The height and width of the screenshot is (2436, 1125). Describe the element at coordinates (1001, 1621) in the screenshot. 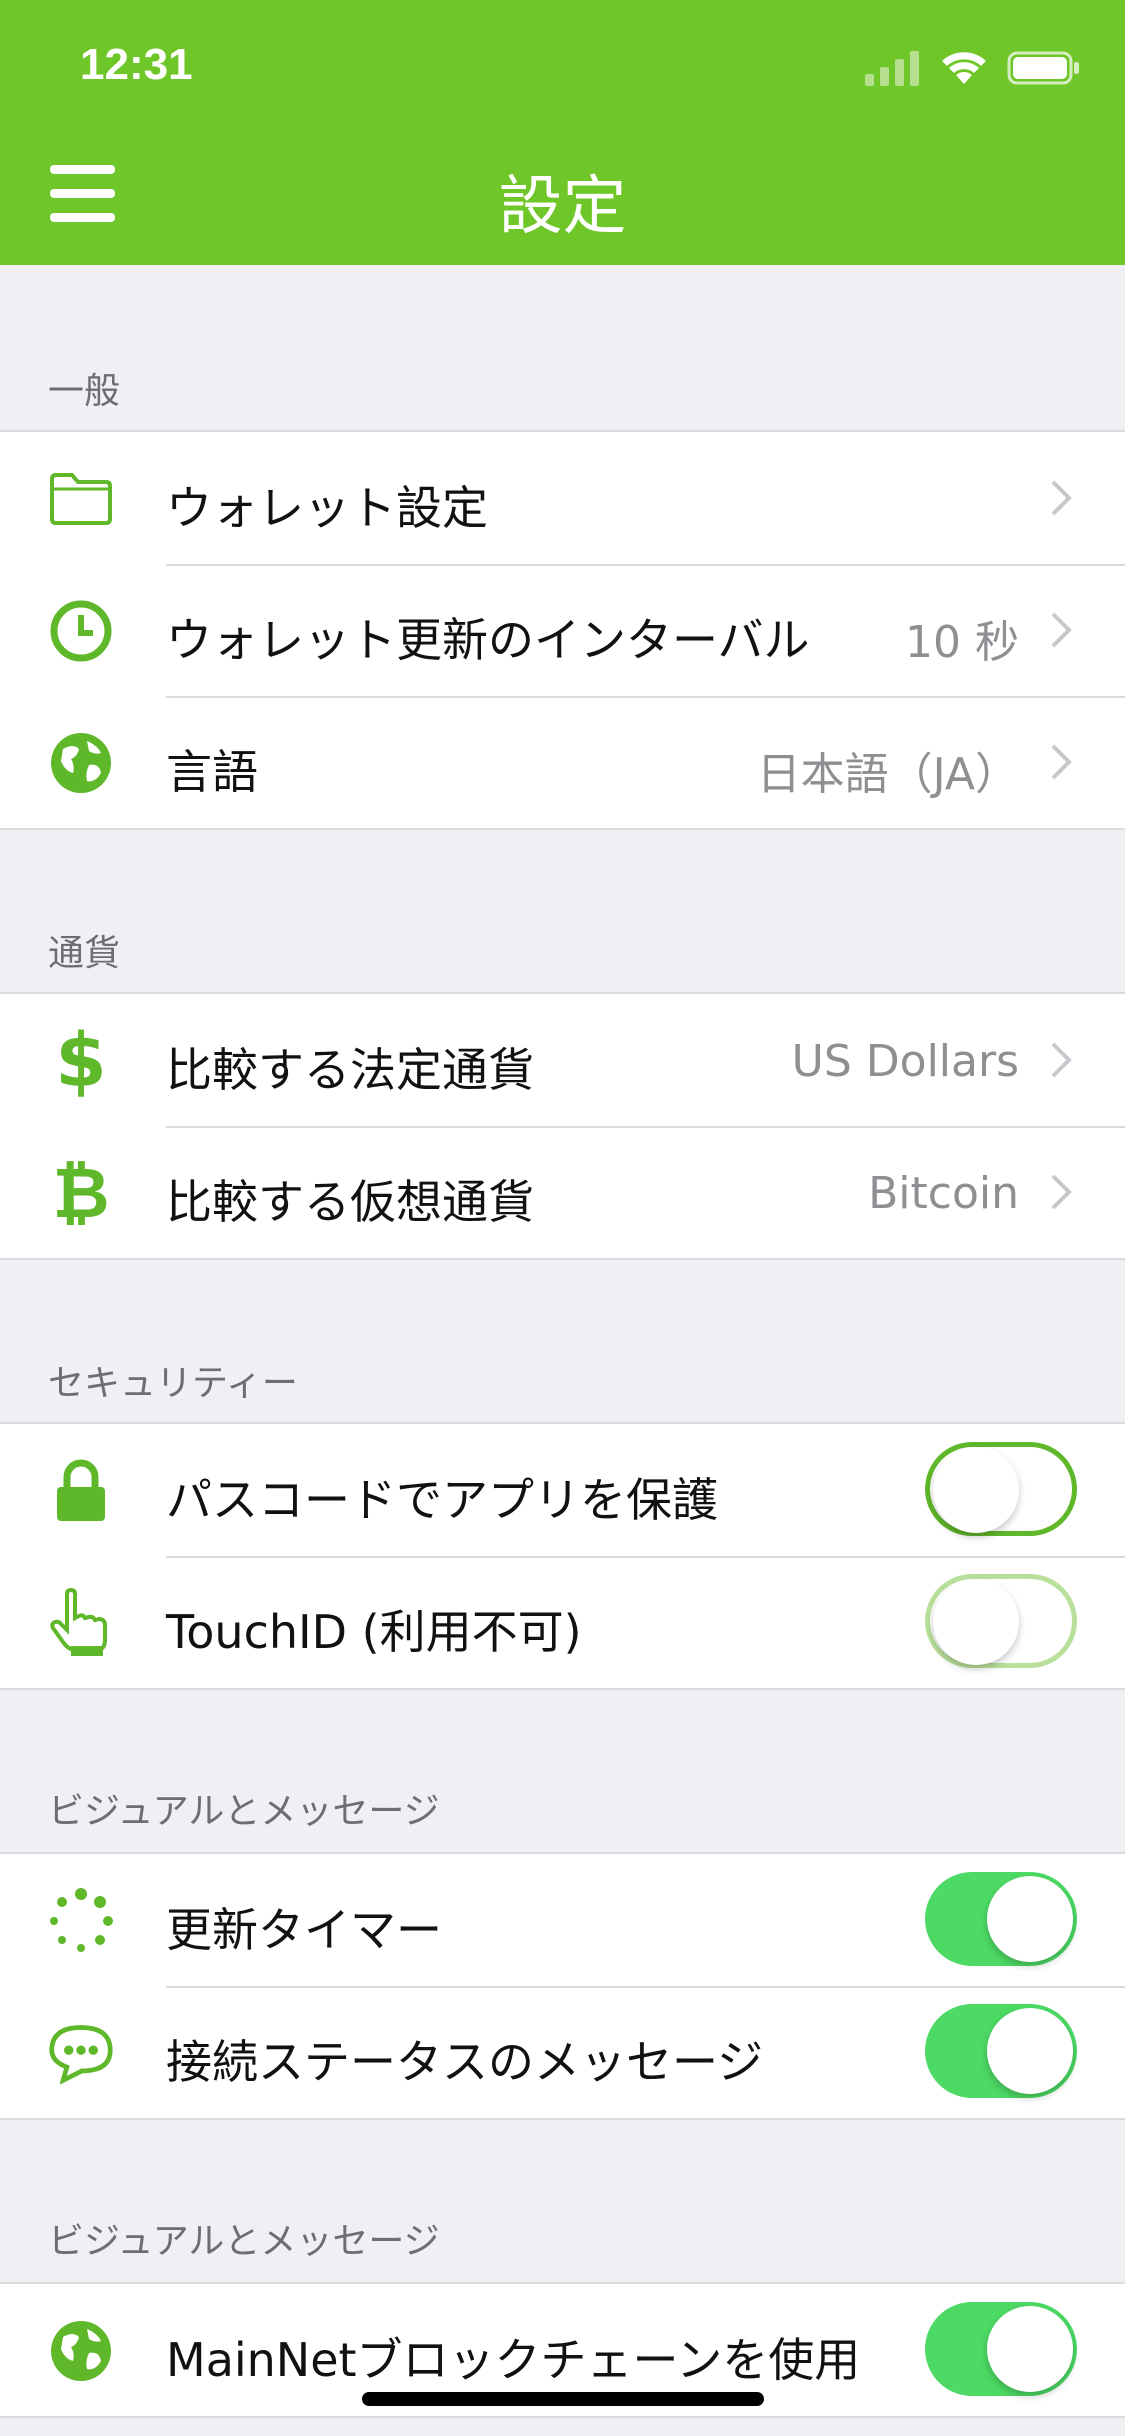

I see `touchid-toggle` at that location.